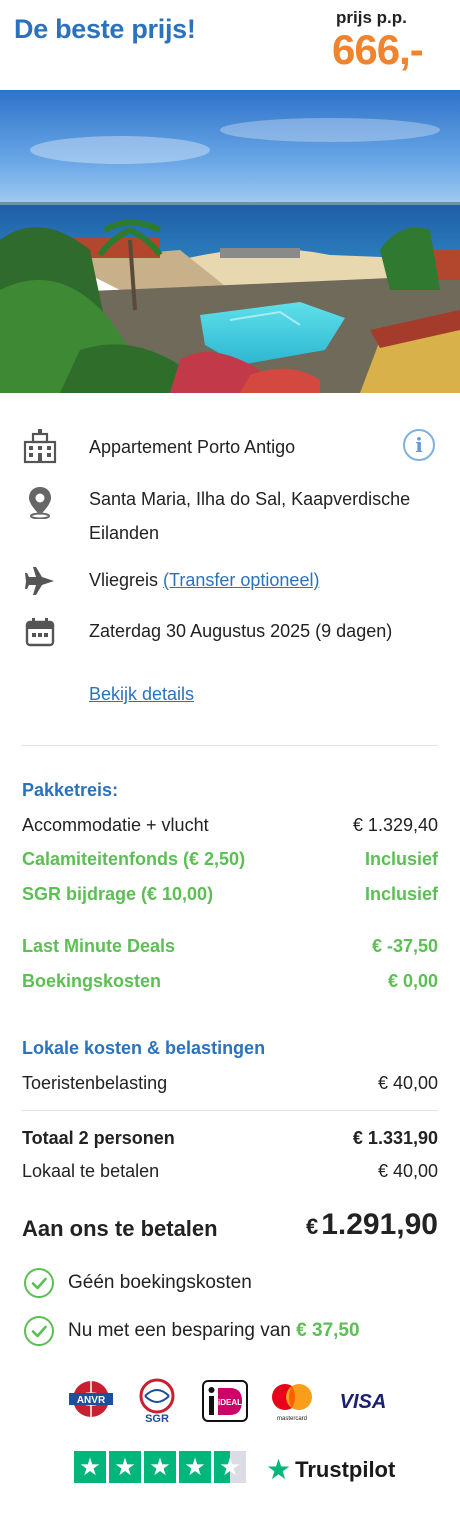 This screenshot has height=1536, width=460. Describe the element at coordinates (99, 946) in the screenshot. I see `cost-label: Last Minute Deals` at that location.